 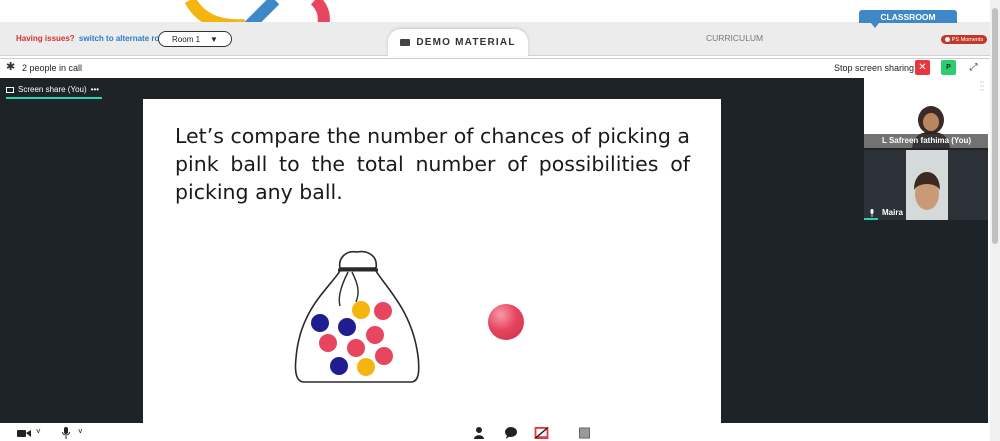 I want to click on room-select: Room 1 ▼, so click(x=195, y=39).